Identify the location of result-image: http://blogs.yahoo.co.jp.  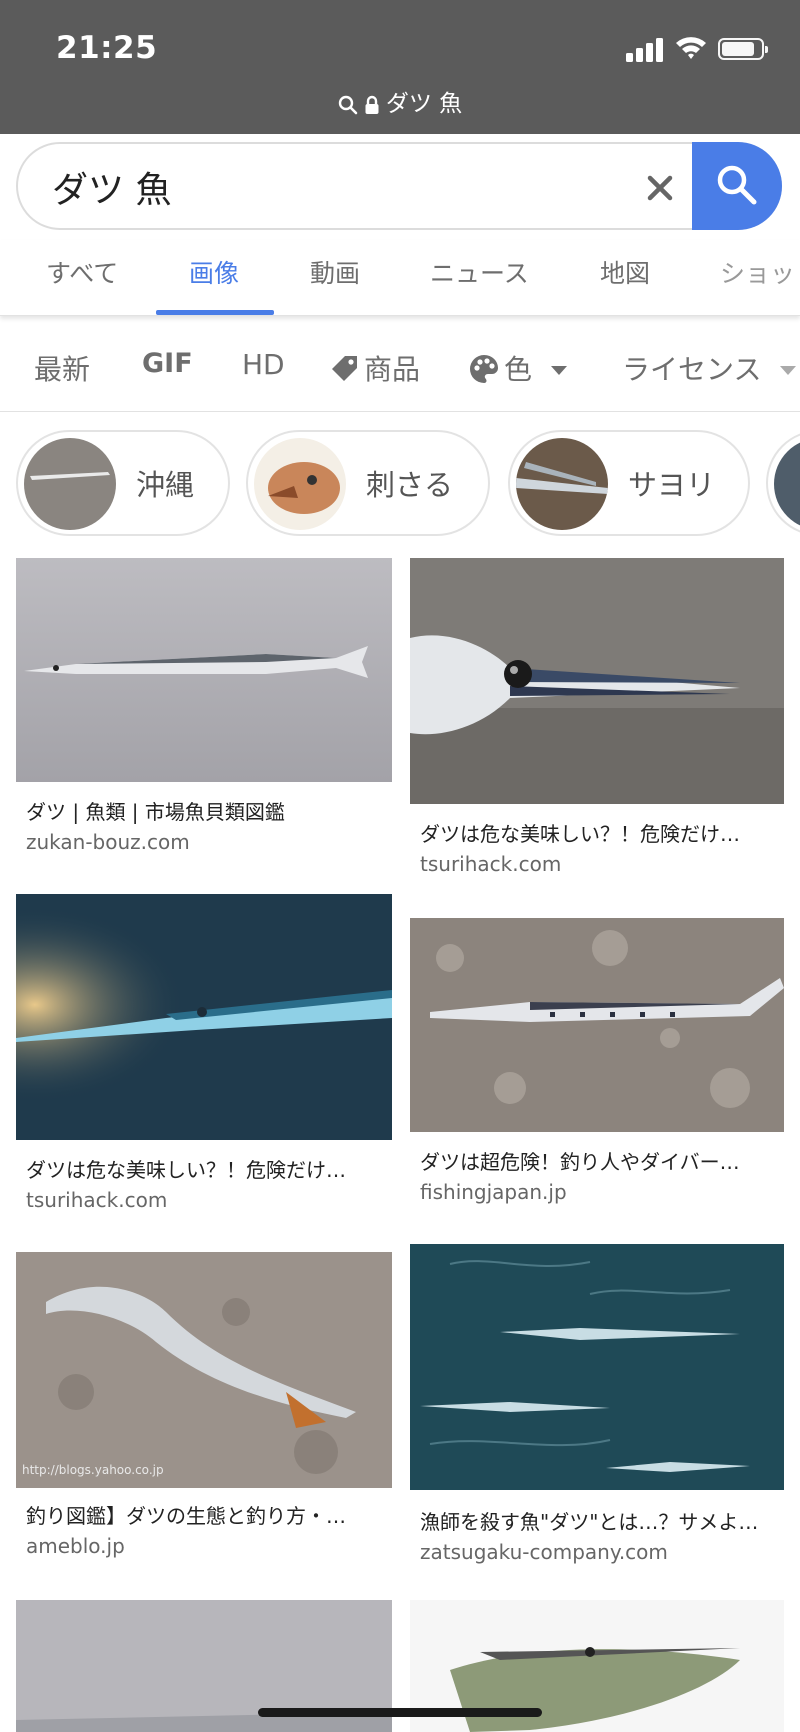
(204, 1370).